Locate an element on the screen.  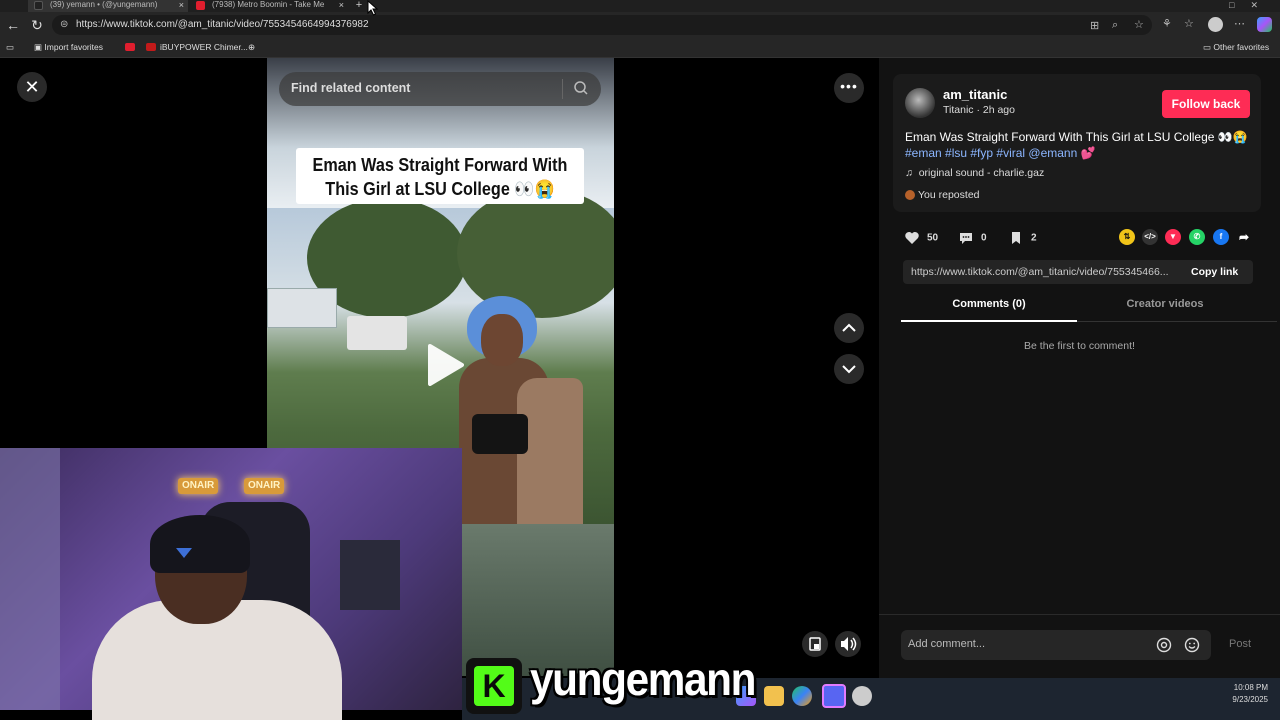
kick-logo: K is located at coordinates (494, 686).